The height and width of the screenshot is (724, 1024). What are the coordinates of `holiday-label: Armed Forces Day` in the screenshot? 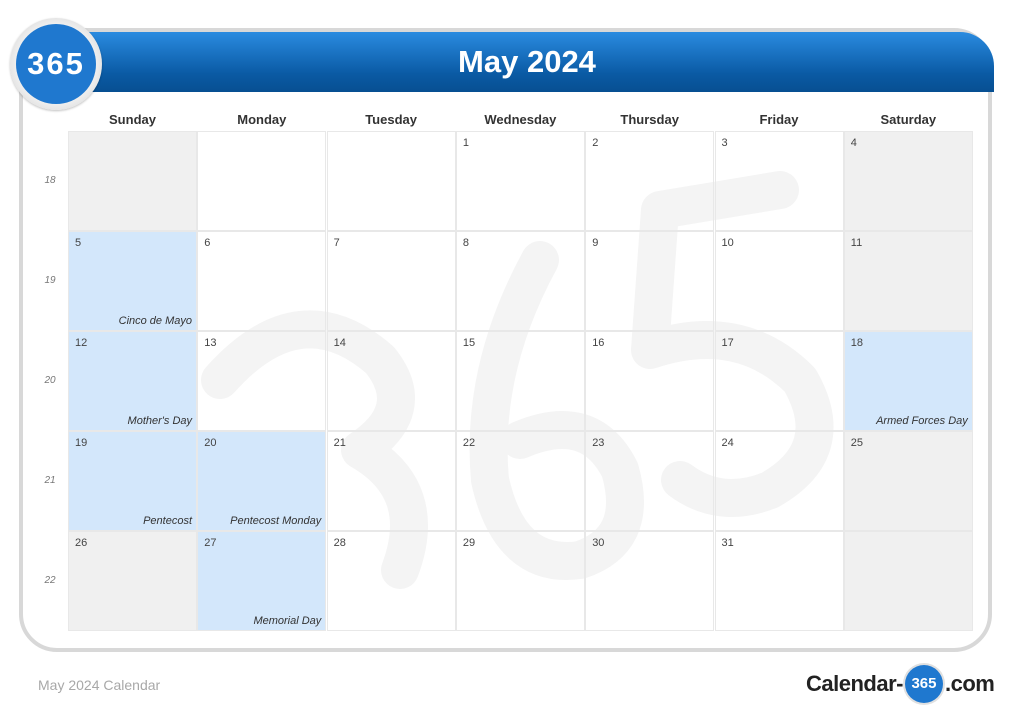 It's located at (922, 421).